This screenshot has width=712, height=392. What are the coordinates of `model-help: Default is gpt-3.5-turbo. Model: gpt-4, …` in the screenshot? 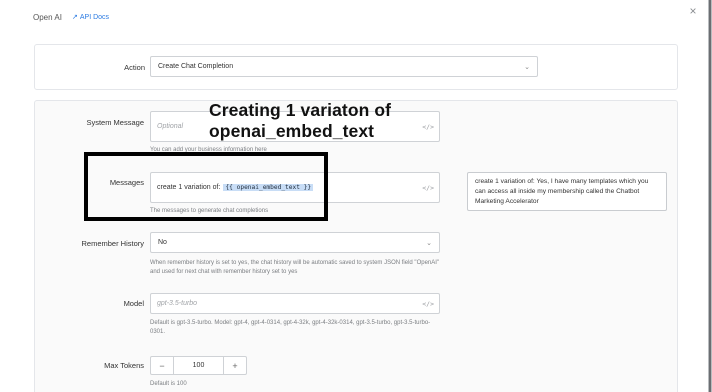 It's located at (290, 327).